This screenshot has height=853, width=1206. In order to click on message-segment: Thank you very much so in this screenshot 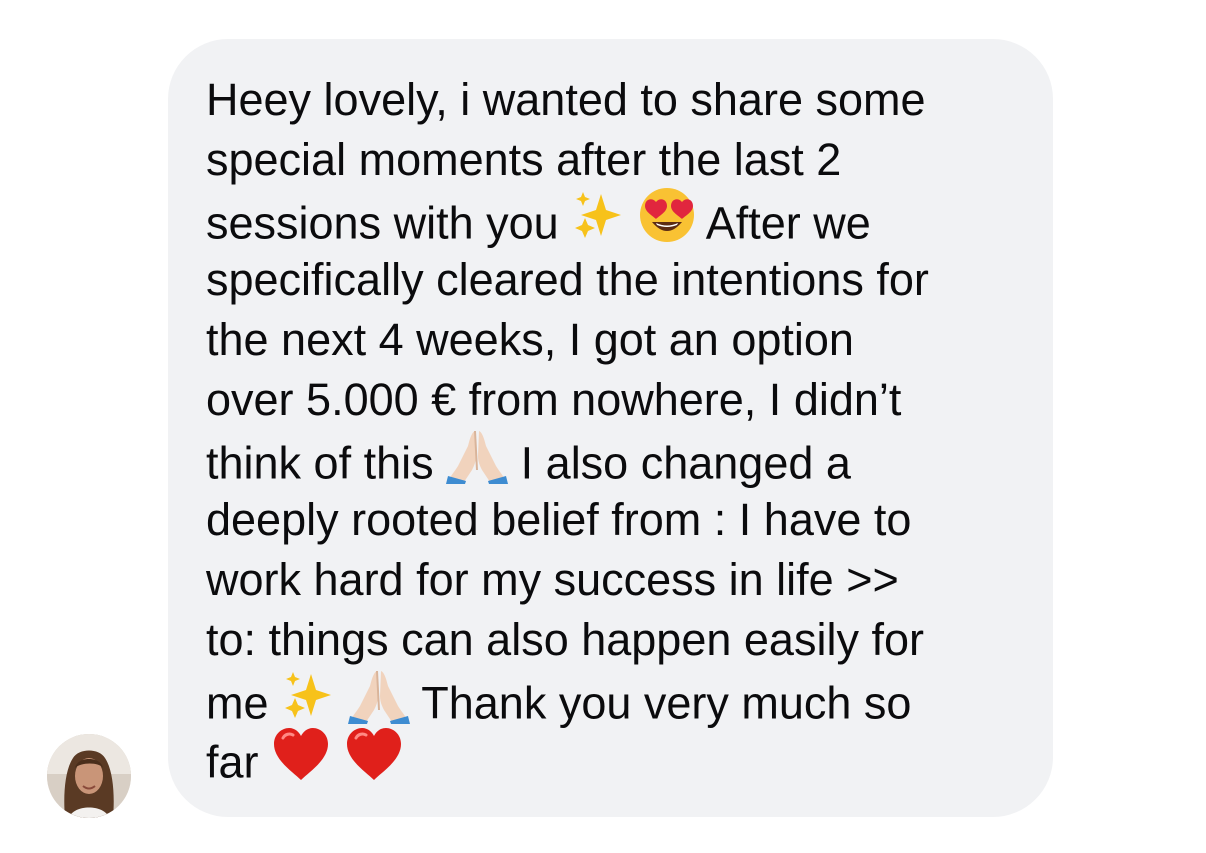, I will do `click(666, 703)`.